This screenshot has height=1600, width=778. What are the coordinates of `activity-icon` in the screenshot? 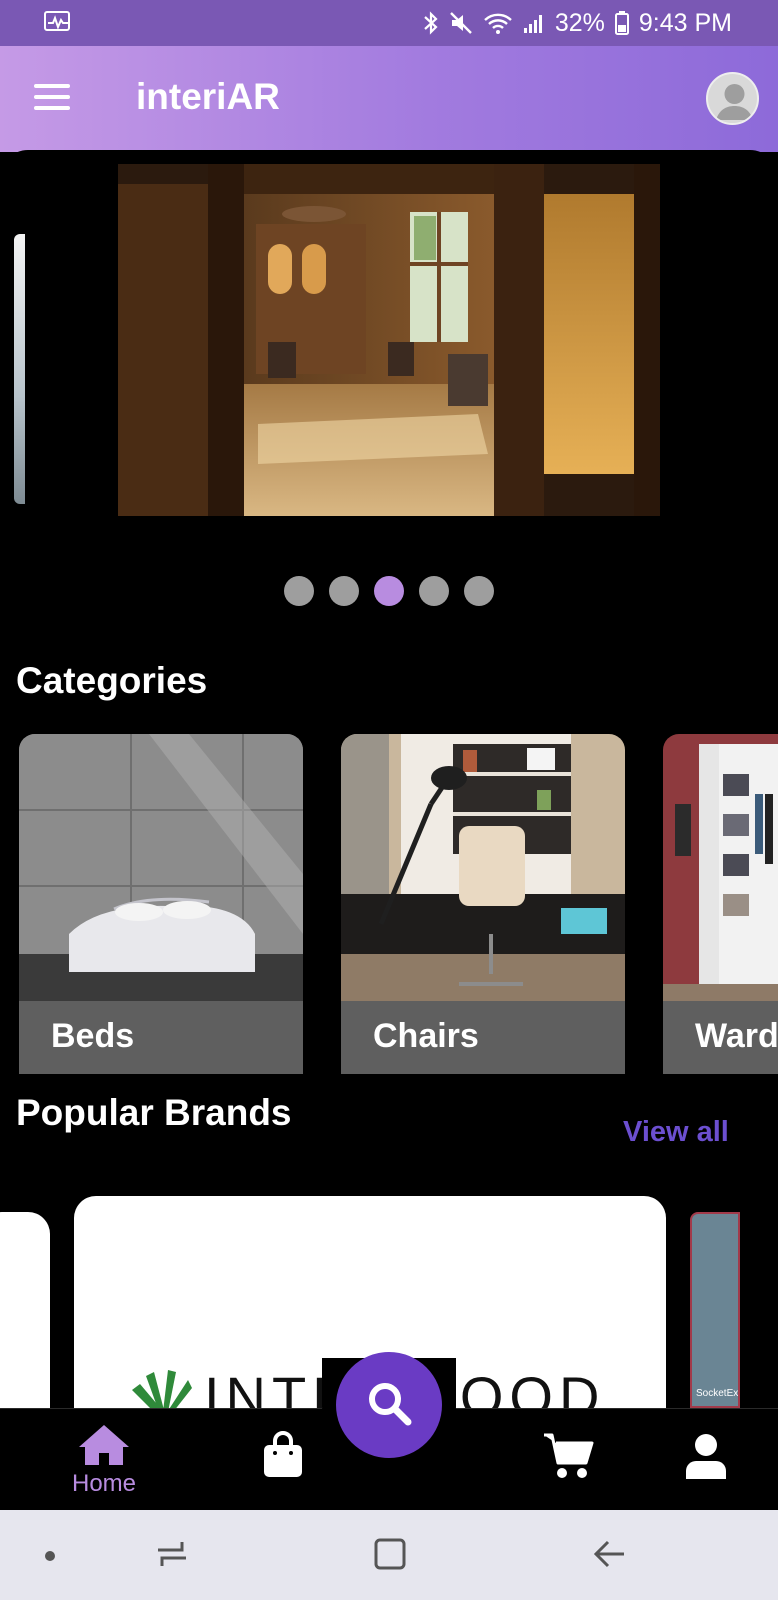 It's located at (57, 20).